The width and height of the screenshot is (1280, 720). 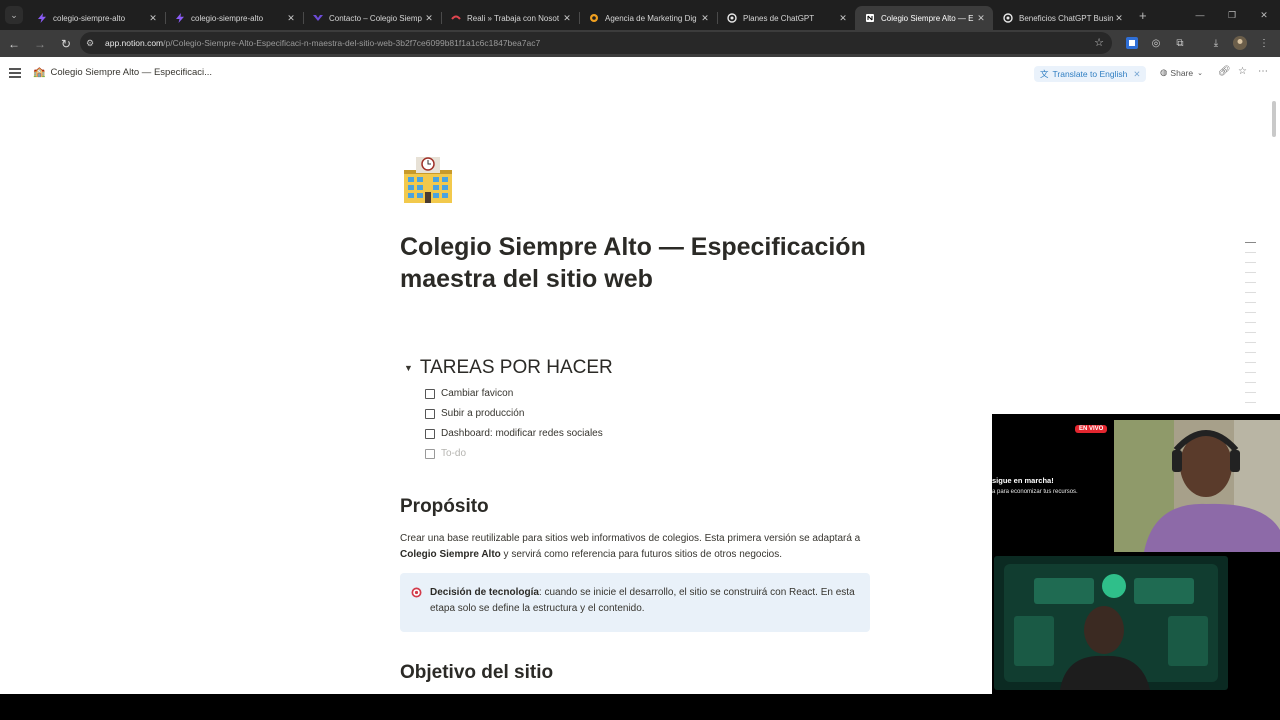 What do you see at coordinates (506, 368) in the screenshot?
I see `todo-toggle-heading: ▼ TAREAS POR HACER` at bounding box center [506, 368].